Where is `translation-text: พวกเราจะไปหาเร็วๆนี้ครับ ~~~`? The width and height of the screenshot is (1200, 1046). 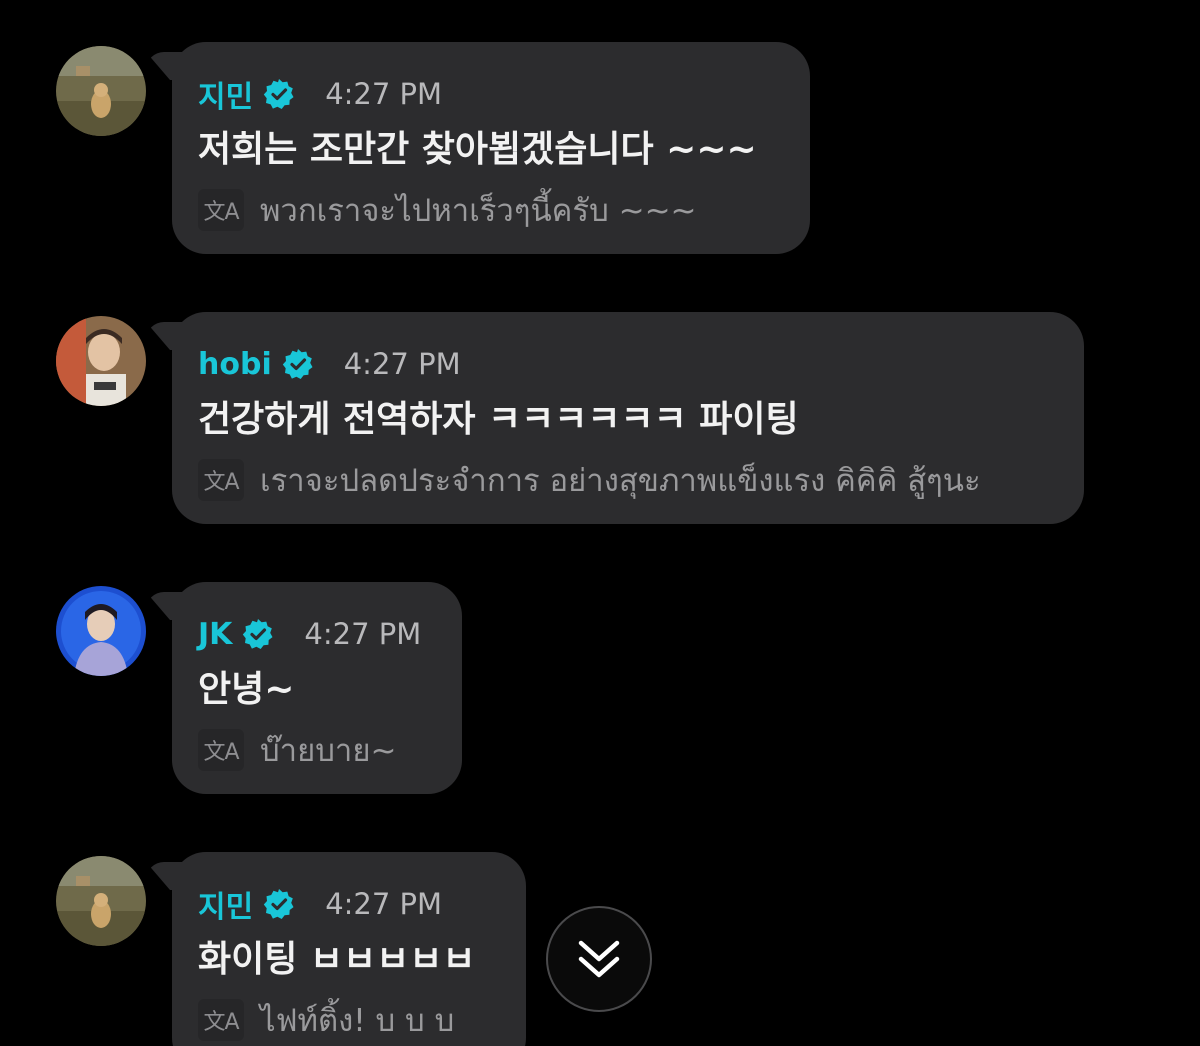 translation-text: พวกเราจะไปหาเร็วๆนี้ครับ ~~~ is located at coordinates (478, 211).